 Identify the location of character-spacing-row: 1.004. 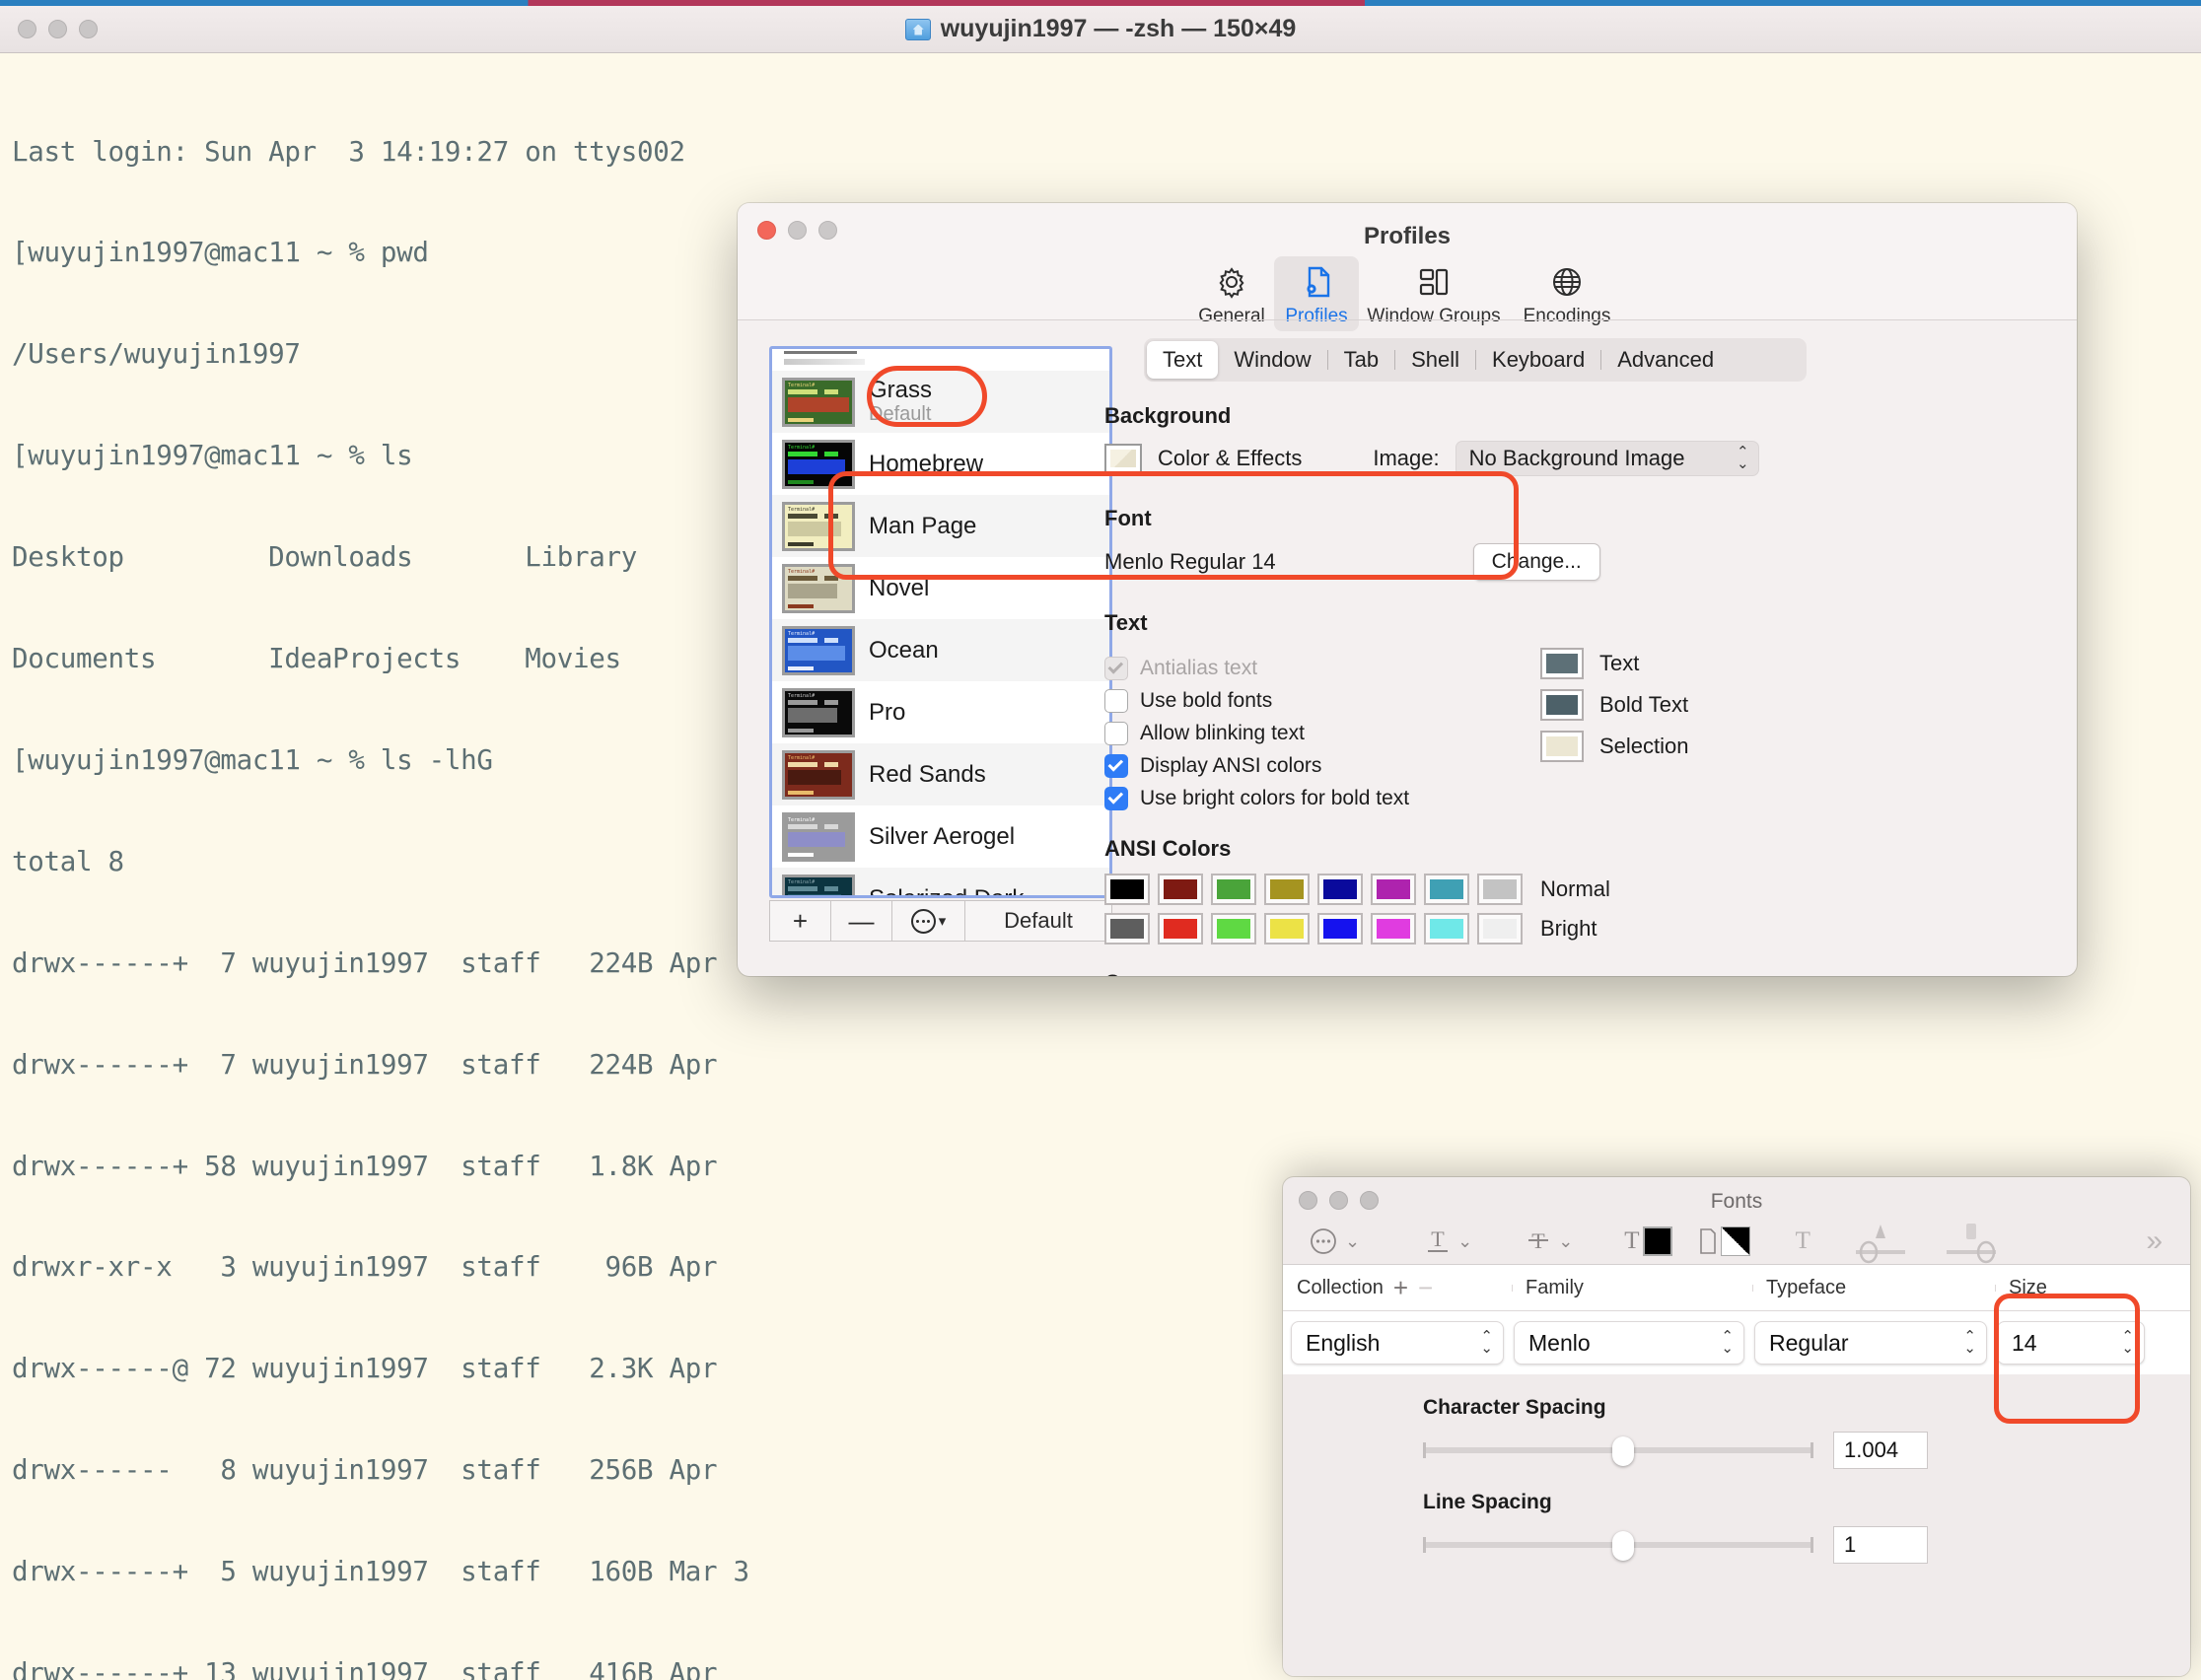
(1807, 1450).